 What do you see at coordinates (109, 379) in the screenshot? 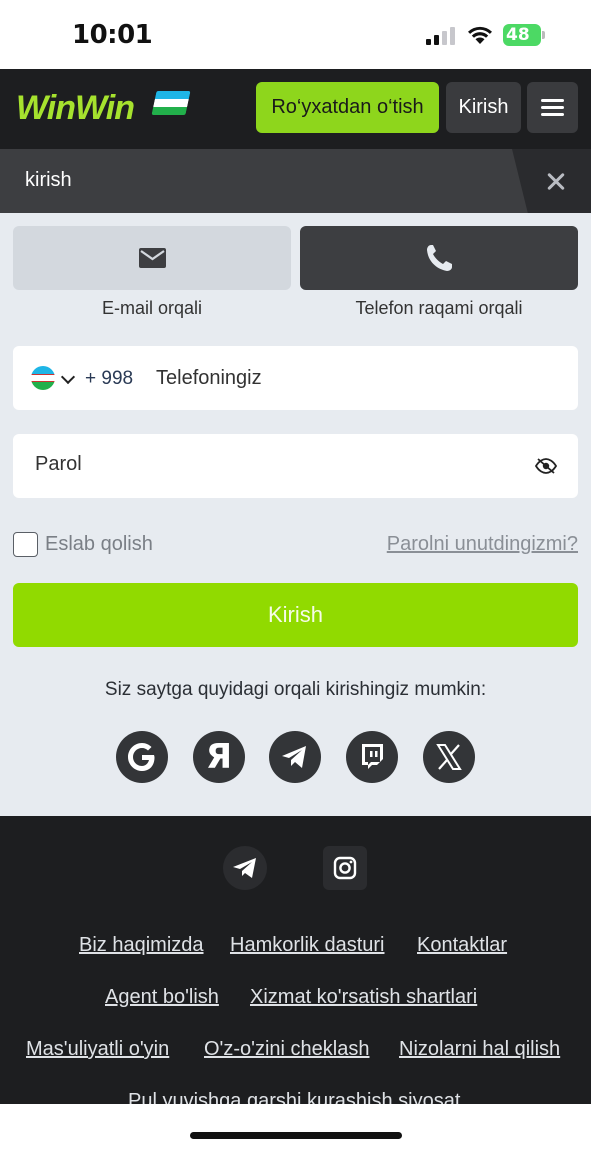
I see `country-dial-code: + 998` at bounding box center [109, 379].